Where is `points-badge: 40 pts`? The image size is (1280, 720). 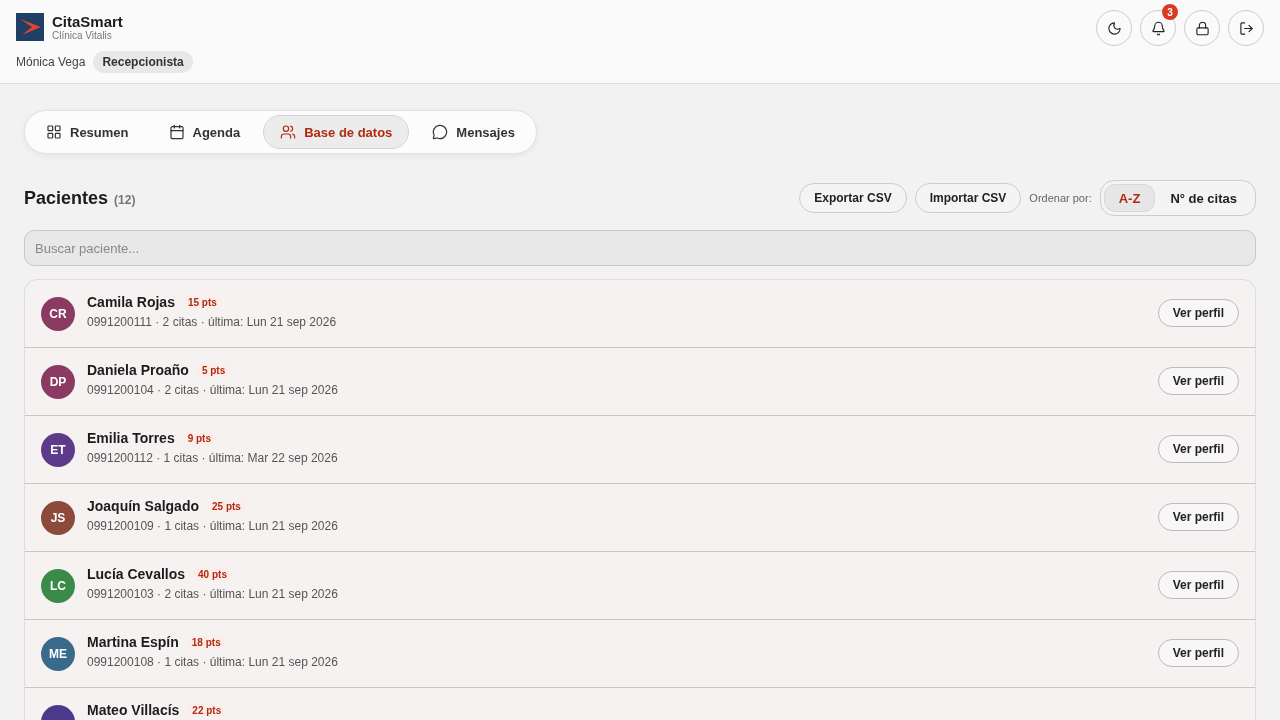 points-badge: 40 pts is located at coordinates (212, 574).